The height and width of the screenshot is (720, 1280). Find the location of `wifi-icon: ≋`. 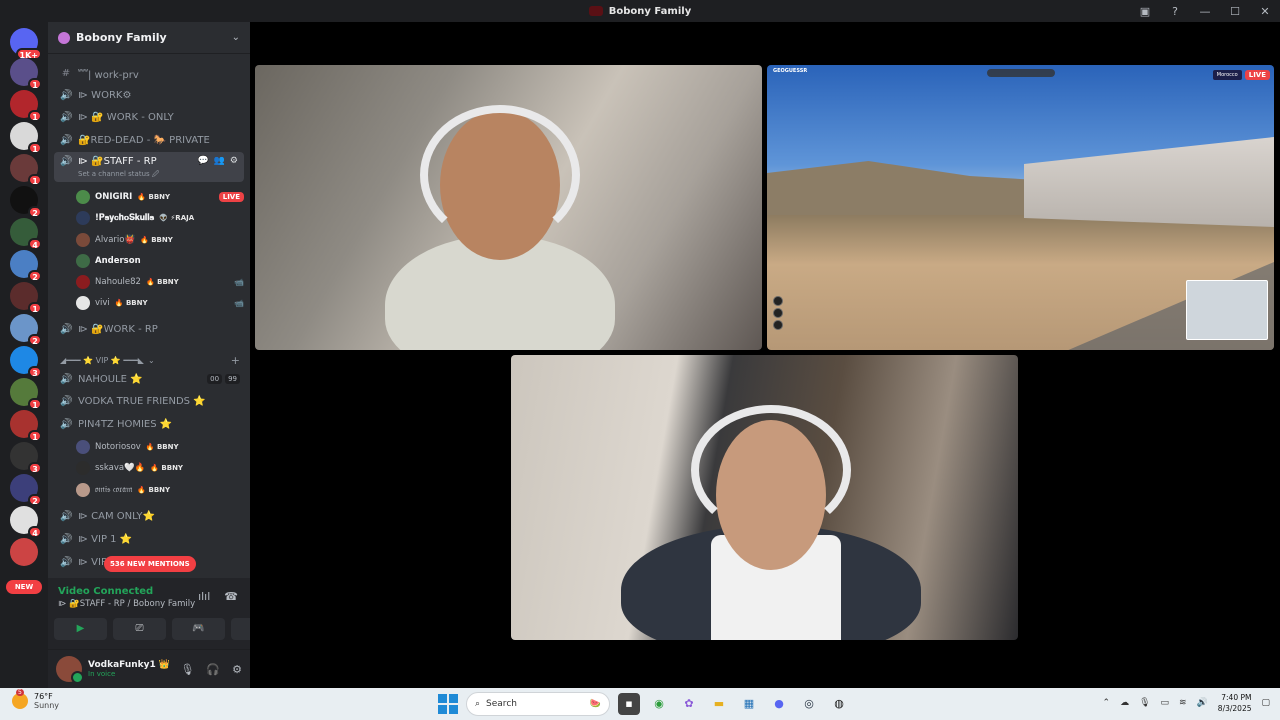

wifi-icon: ≋ is located at coordinates (1183, 703).